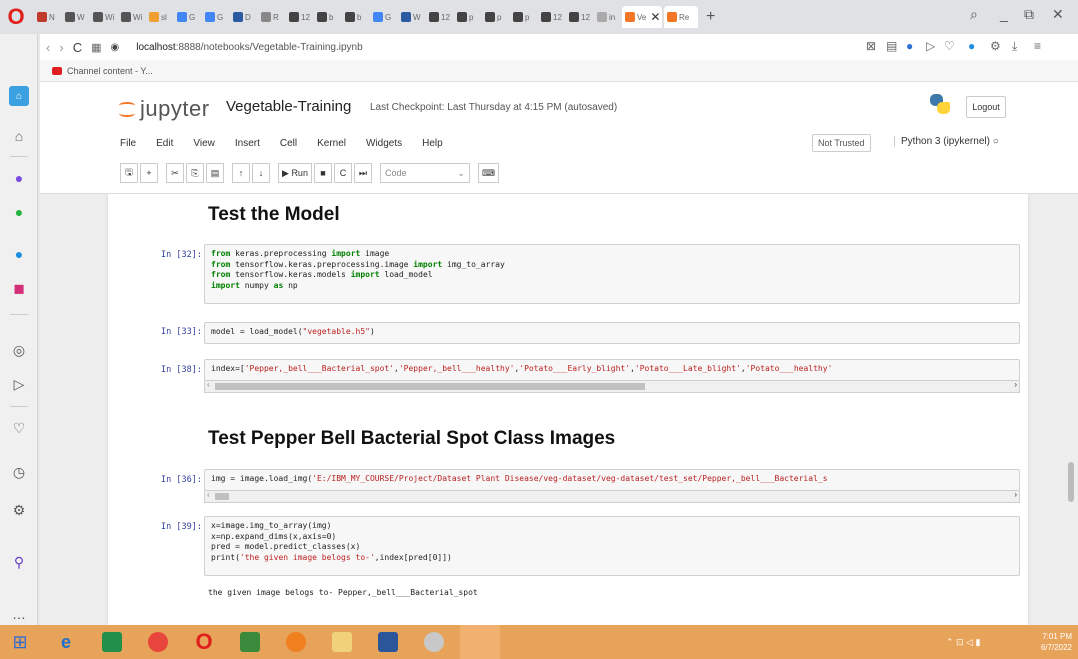  What do you see at coordinates (250, 642) in the screenshot?
I see `taskbar-app` at bounding box center [250, 642].